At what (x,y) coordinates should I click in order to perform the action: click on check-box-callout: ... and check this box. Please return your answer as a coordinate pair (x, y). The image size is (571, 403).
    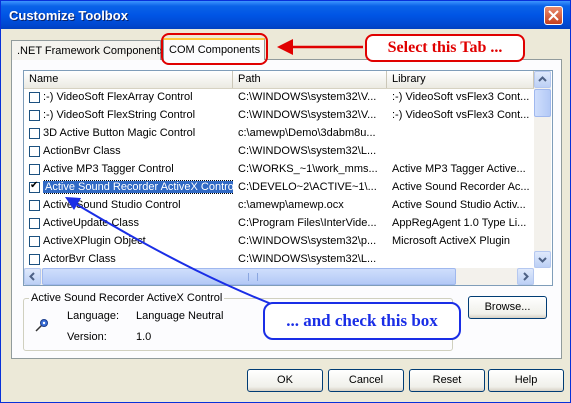
    Looking at the image, I should click on (362, 321).